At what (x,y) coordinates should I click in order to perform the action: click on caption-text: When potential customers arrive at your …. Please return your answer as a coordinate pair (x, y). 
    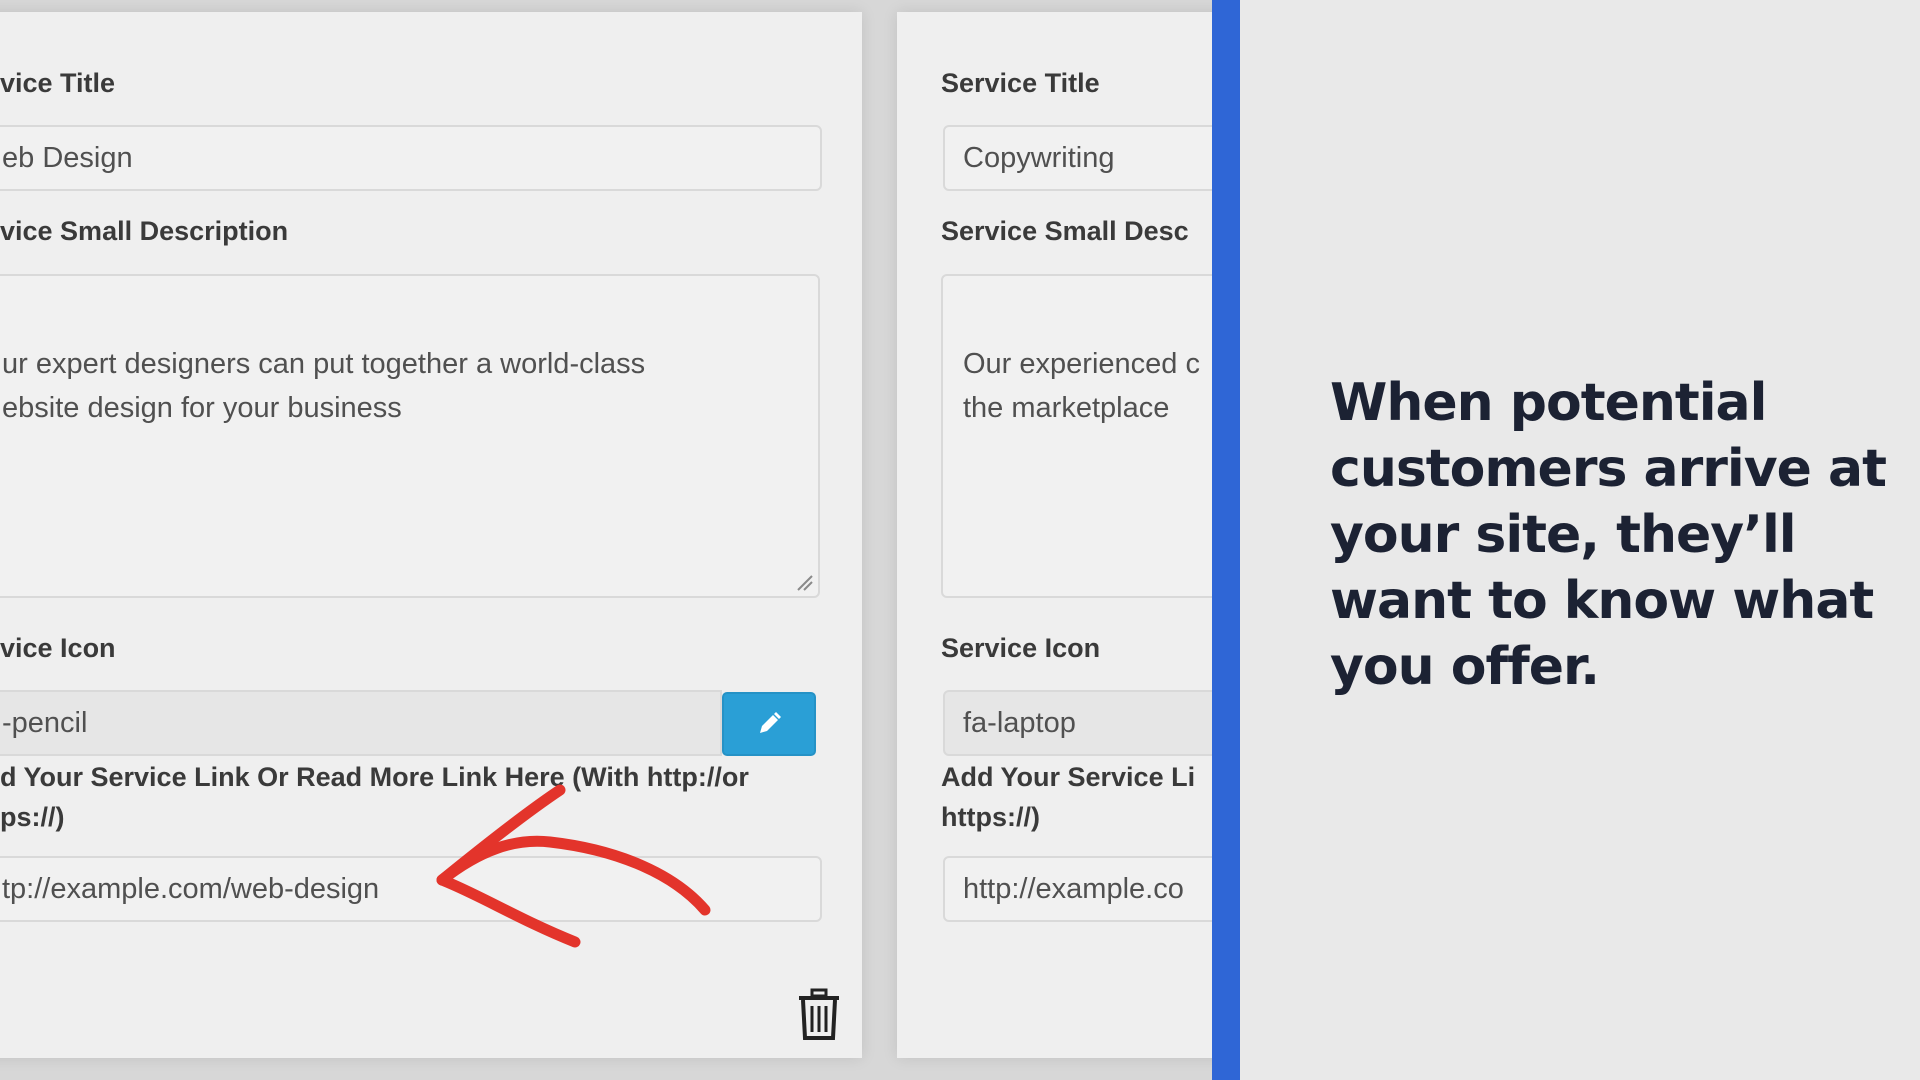
    Looking at the image, I should click on (1608, 535).